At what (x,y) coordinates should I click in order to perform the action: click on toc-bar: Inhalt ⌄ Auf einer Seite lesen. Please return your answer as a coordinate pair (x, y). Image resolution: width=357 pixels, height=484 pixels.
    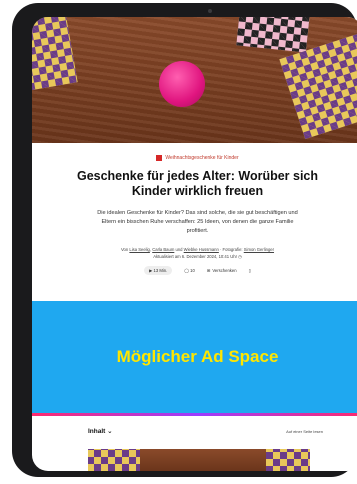
    Looking at the image, I should click on (194, 431).